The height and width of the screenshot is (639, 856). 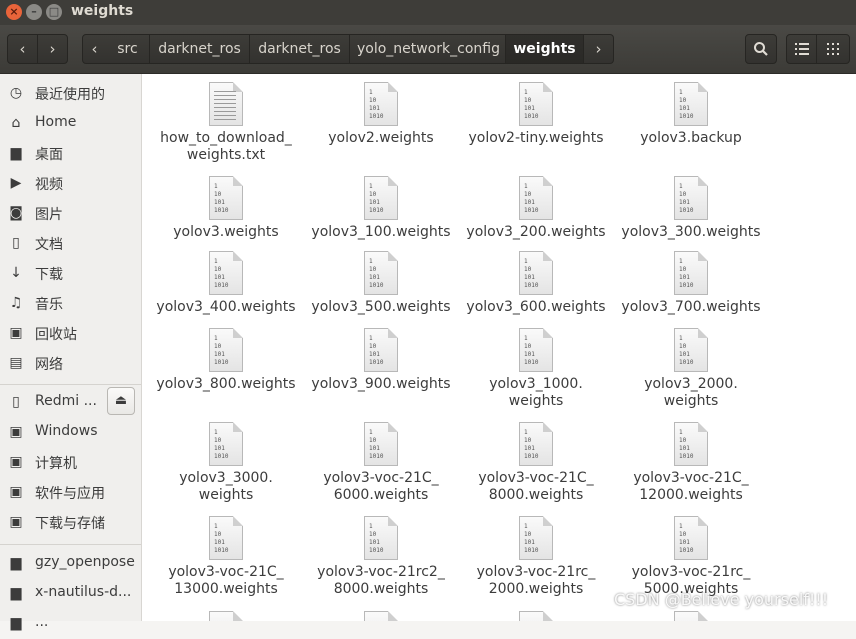 I want to click on file-item: 1 10 101 1010 yolov3_700.weights, so click(x=691, y=283).